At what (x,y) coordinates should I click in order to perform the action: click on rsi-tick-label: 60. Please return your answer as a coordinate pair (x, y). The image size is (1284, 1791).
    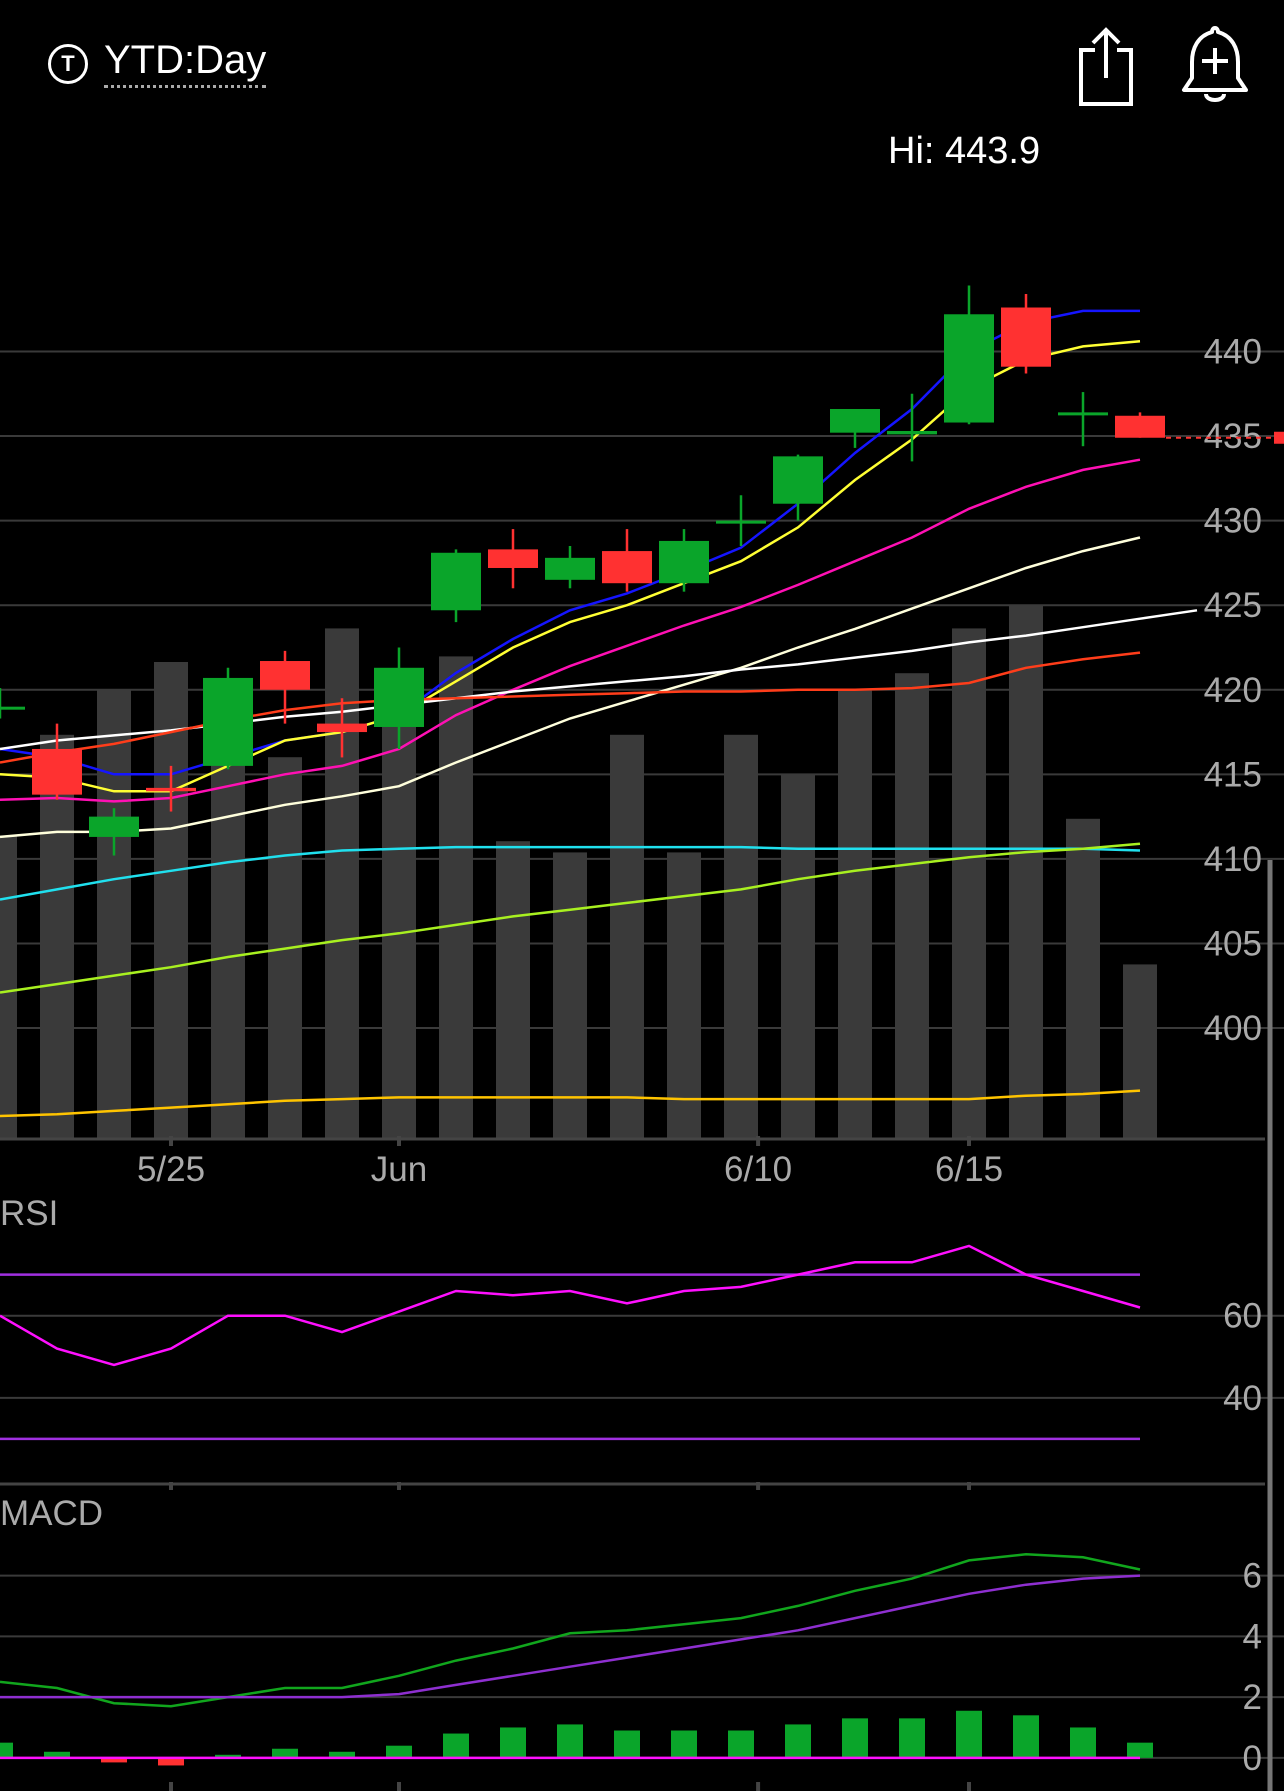
    Looking at the image, I should click on (1242, 1316).